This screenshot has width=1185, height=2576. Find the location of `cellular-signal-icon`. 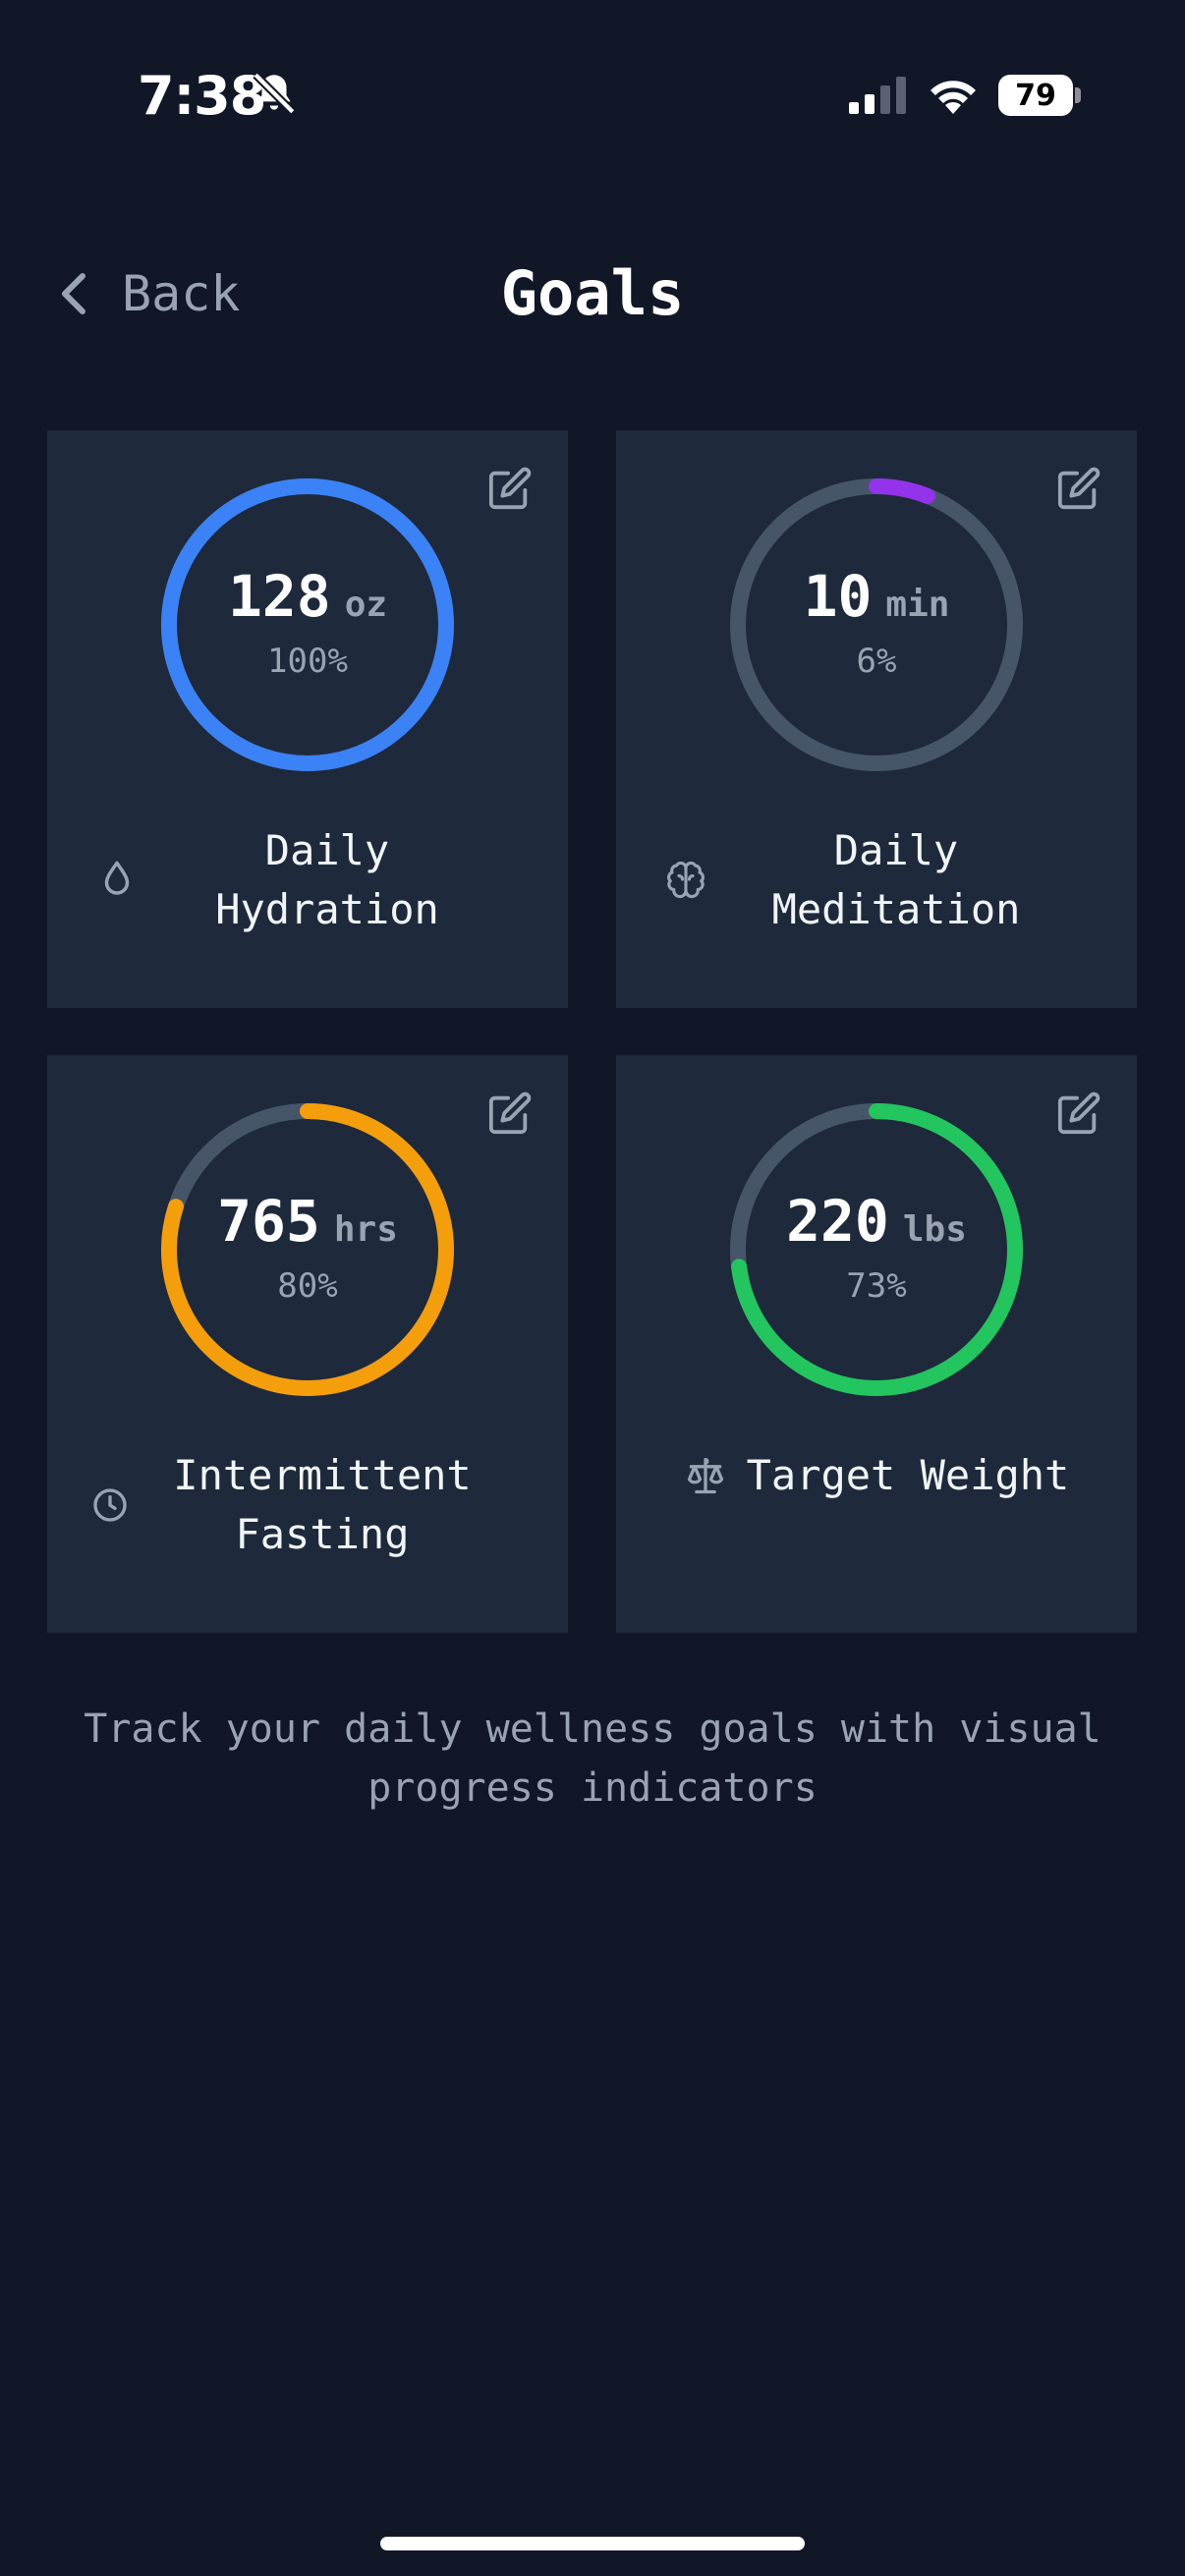

cellular-signal-icon is located at coordinates (878, 95).